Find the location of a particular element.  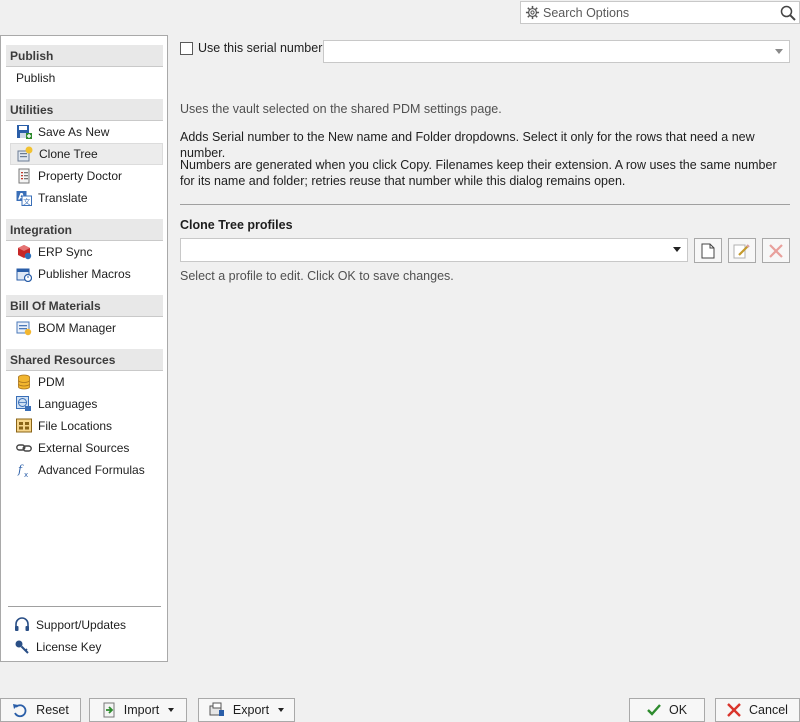

gear-icon is located at coordinates (532, 12).